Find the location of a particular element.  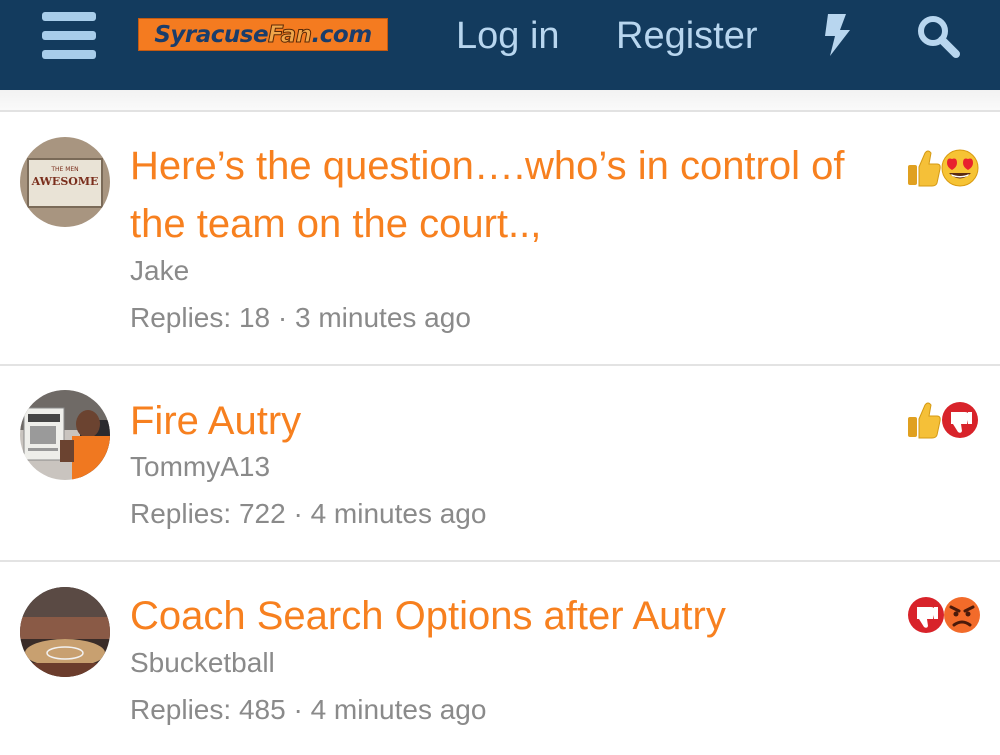

bolt-icon is located at coordinates (837, 35).